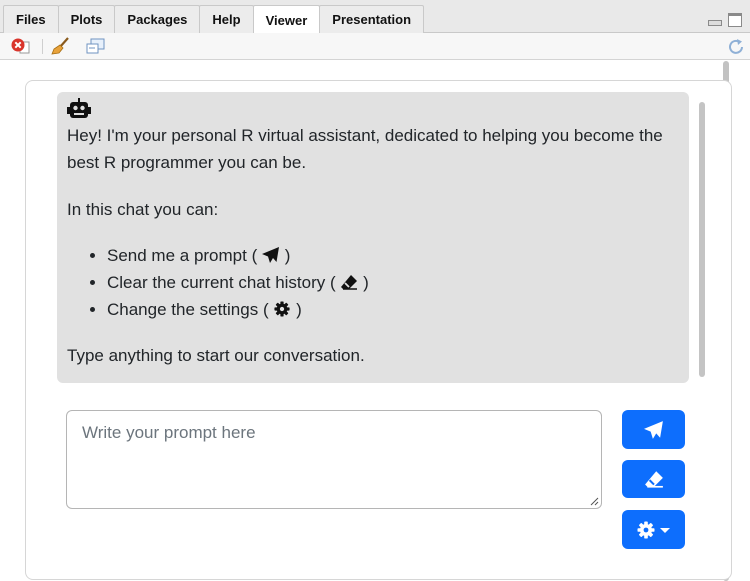  Describe the element at coordinates (42, 46) in the screenshot. I see `toolbar-separator` at that location.